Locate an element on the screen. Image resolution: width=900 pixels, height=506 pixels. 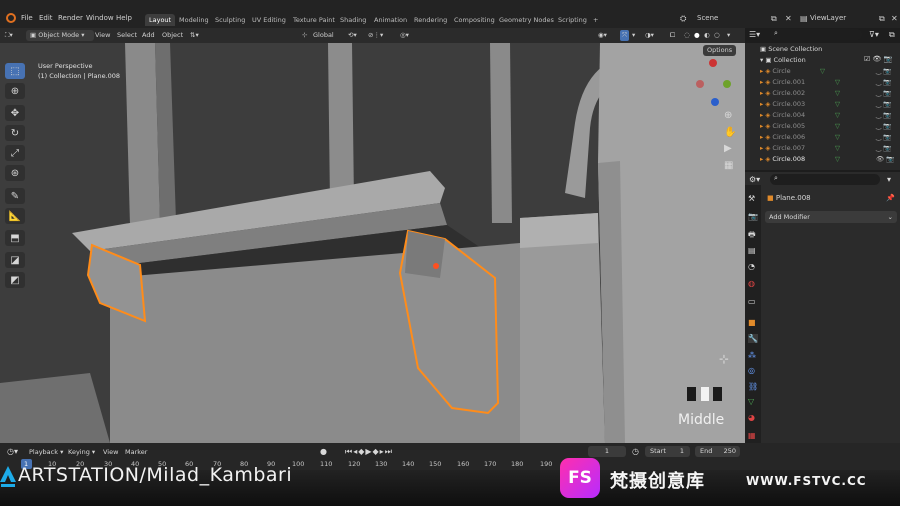
grid-view-icon: ▦ is located at coordinates (728, 165).